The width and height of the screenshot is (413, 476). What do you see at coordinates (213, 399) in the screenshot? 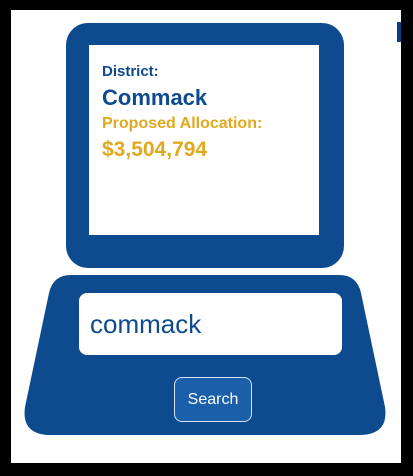
I see `search-button: Search` at bounding box center [213, 399].